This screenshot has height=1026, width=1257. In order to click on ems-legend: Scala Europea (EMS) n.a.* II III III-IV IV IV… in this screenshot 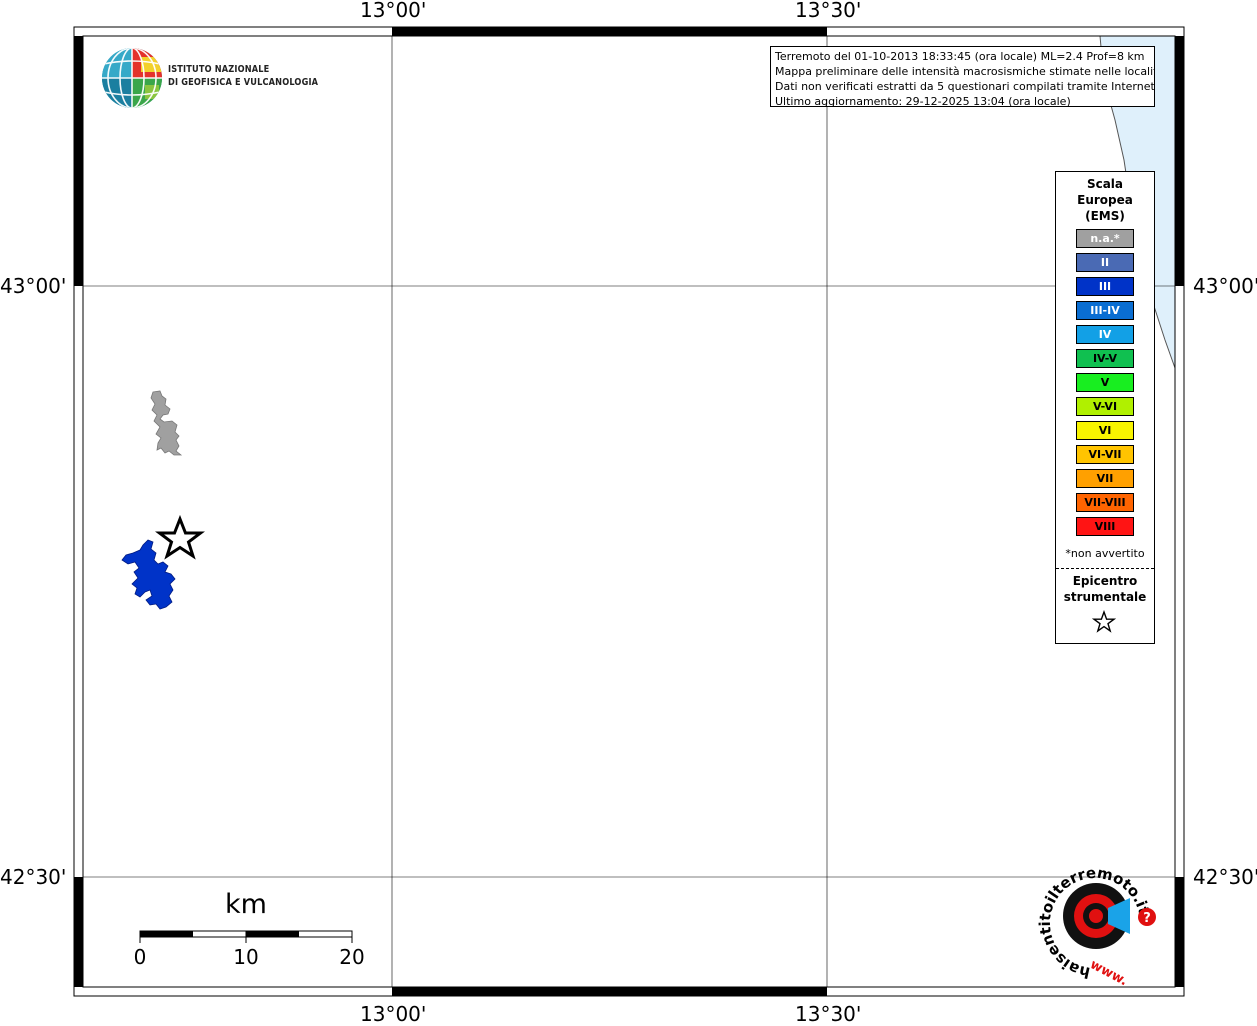, I will do `click(1105, 407)`.